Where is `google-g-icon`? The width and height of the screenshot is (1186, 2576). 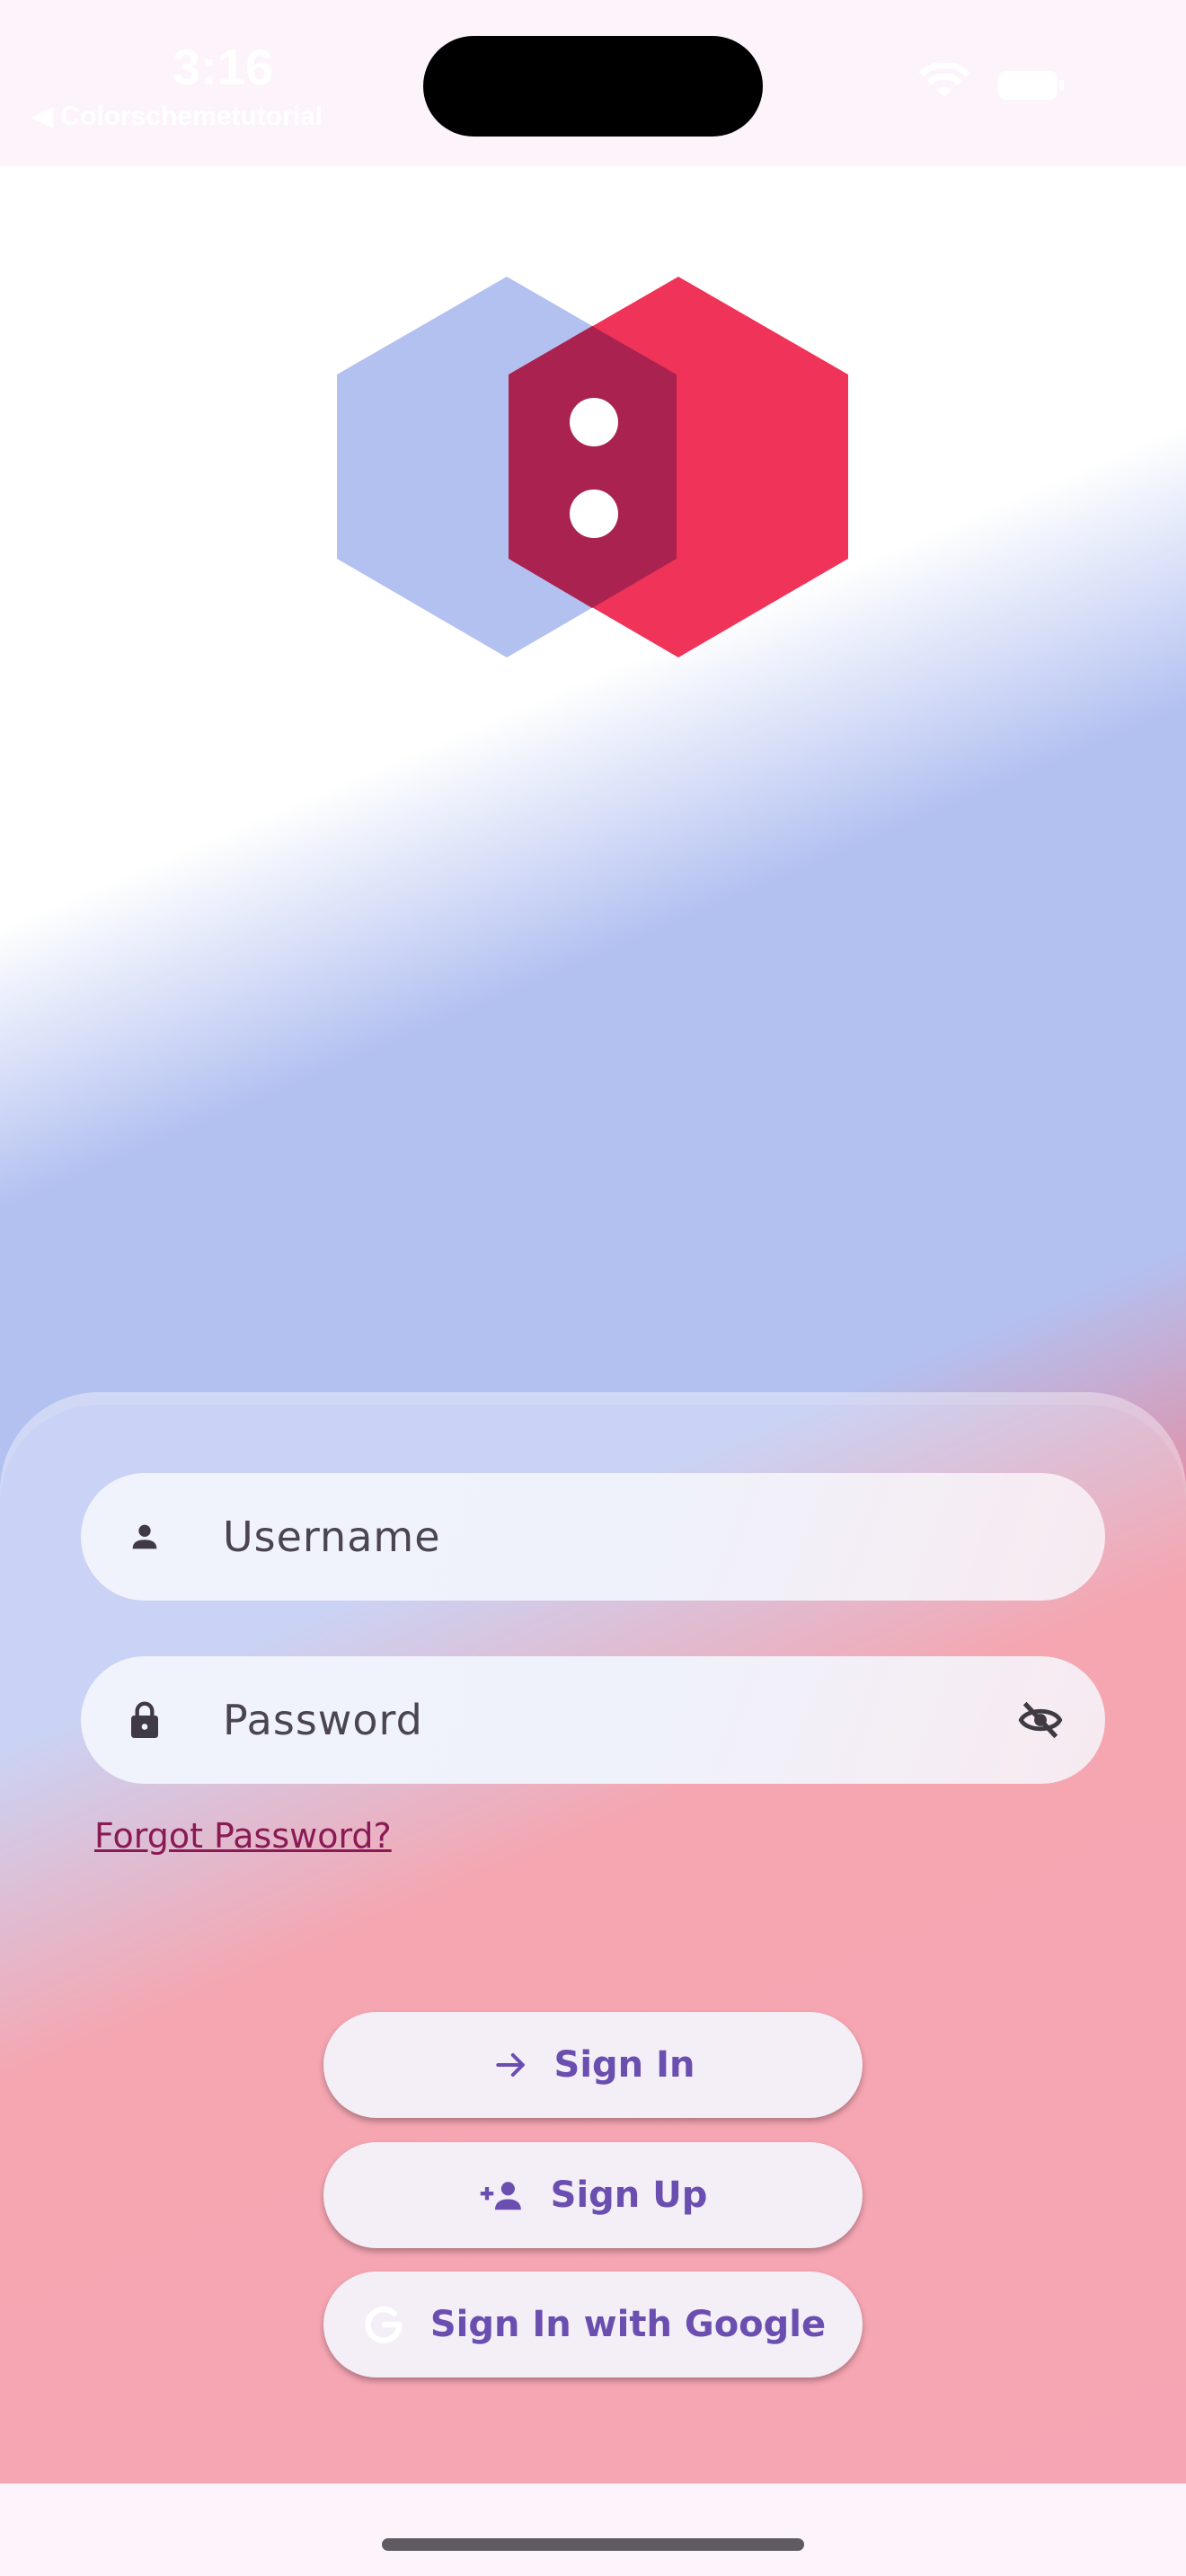 google-g-icon is located at coordinates (383, 2324).